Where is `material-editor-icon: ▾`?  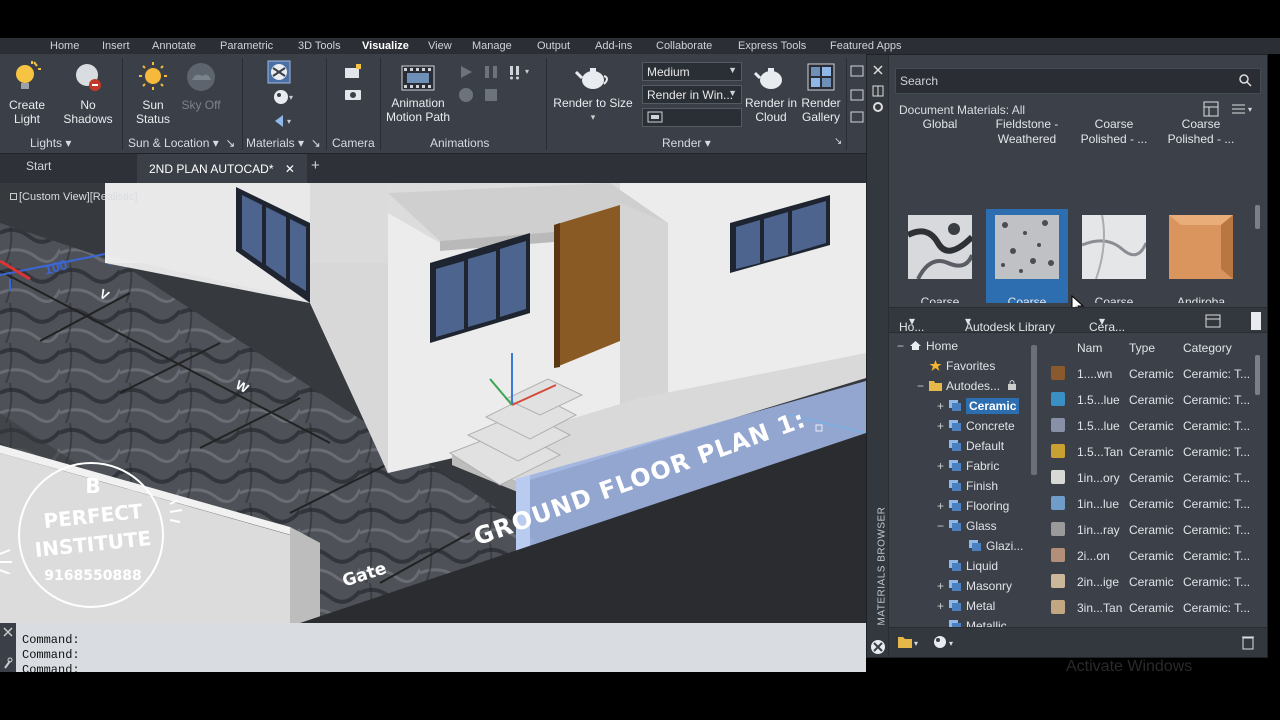
material-editor-icon: ▾ is located at coordinates (945, 642).